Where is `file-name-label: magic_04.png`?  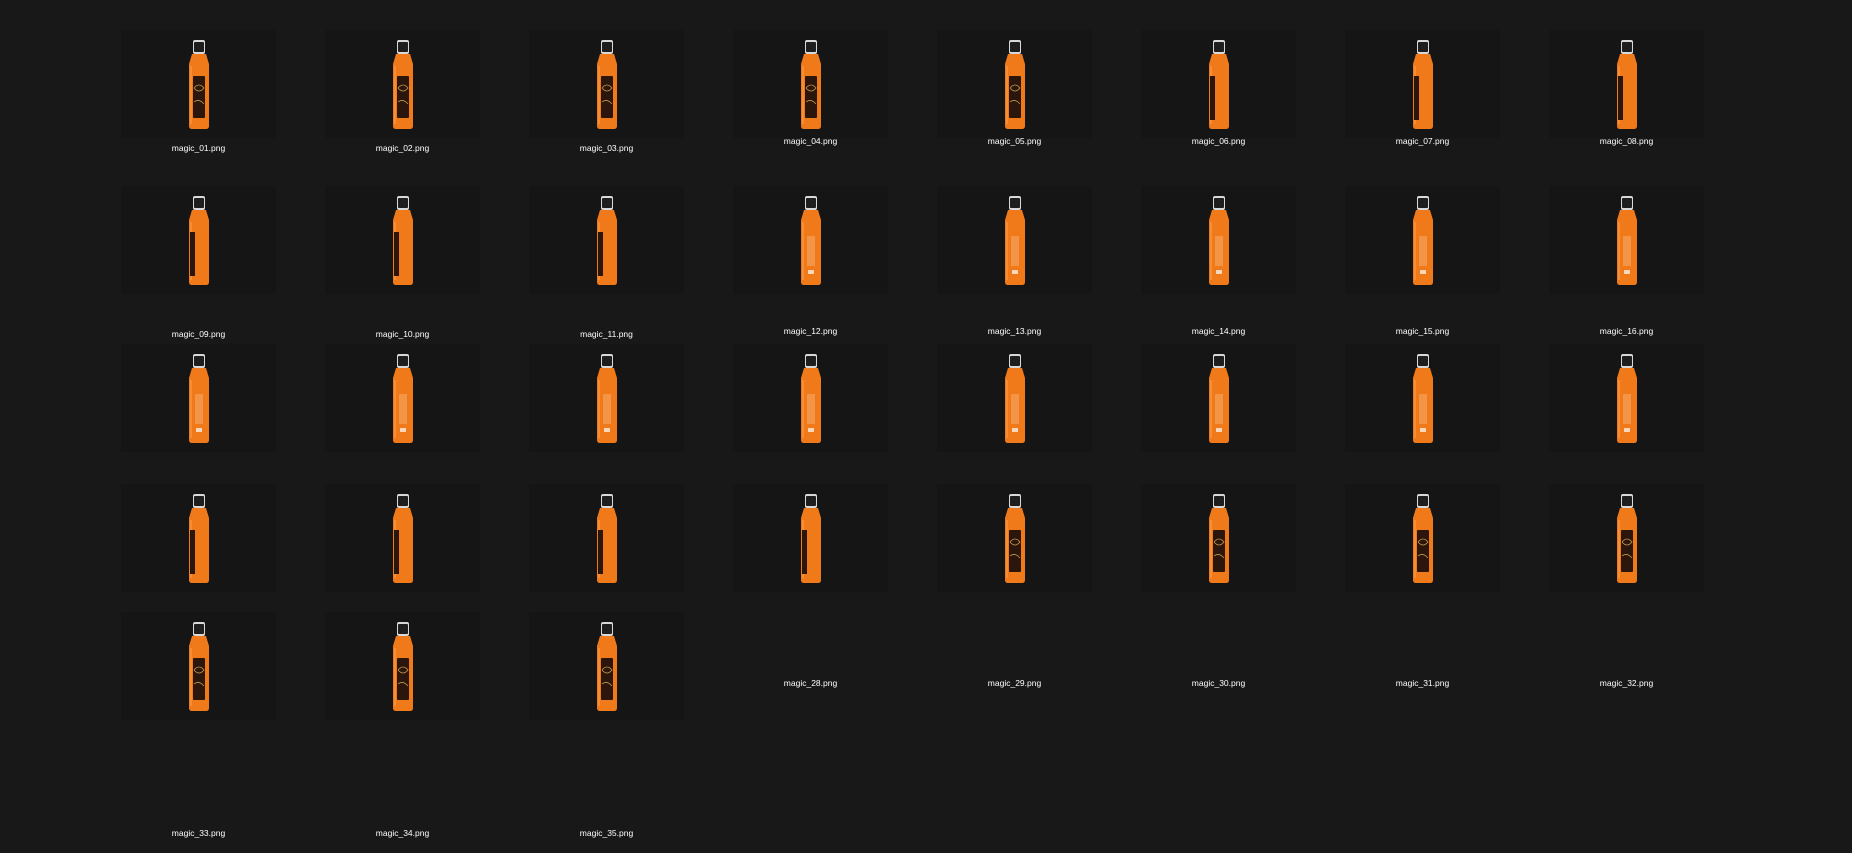 file-name-label: magic_04.png is located at coordinates (810, 141).